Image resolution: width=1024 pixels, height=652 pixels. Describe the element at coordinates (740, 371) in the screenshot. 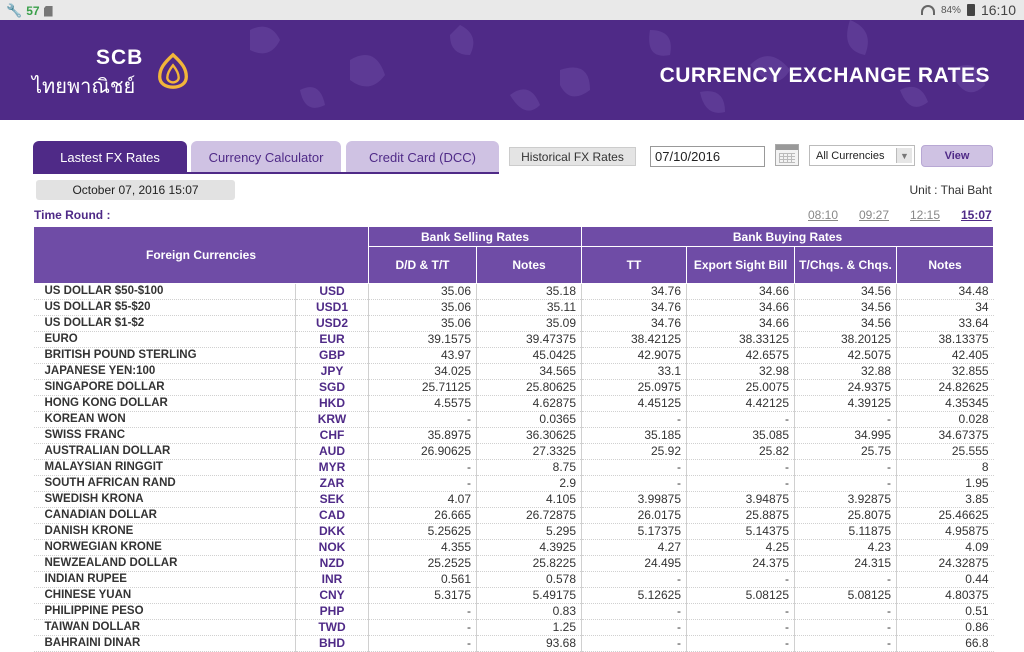

I see `rate-cell: 32.98` at that location.